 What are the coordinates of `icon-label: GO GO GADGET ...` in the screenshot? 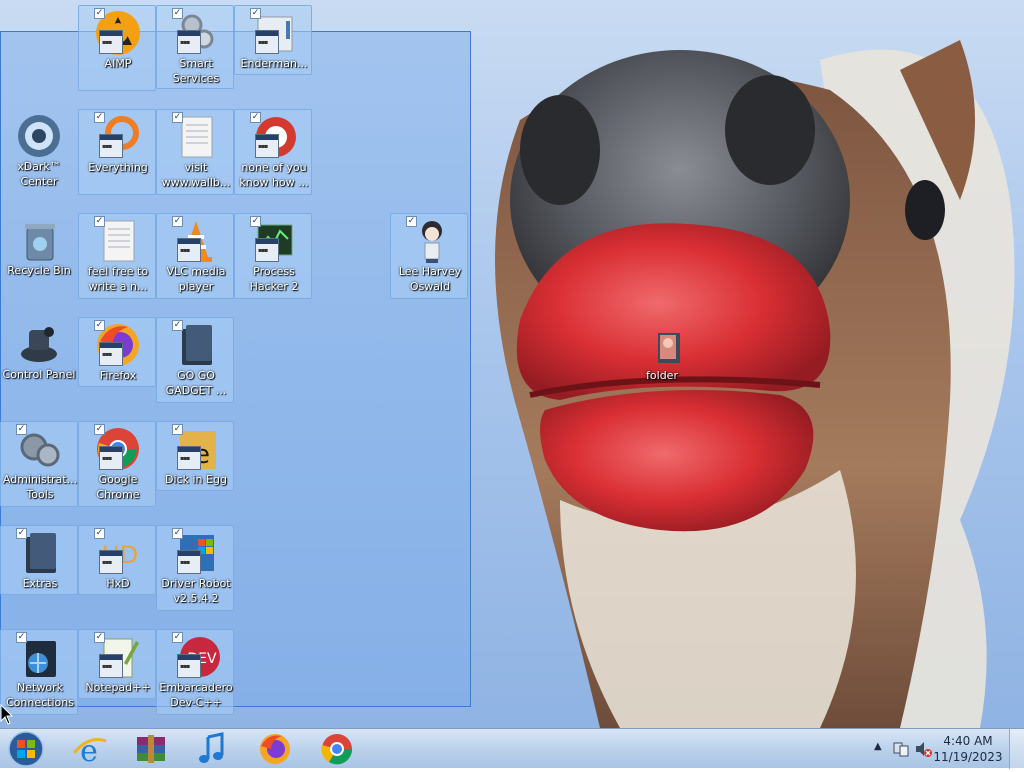 It's located at (196, 383).